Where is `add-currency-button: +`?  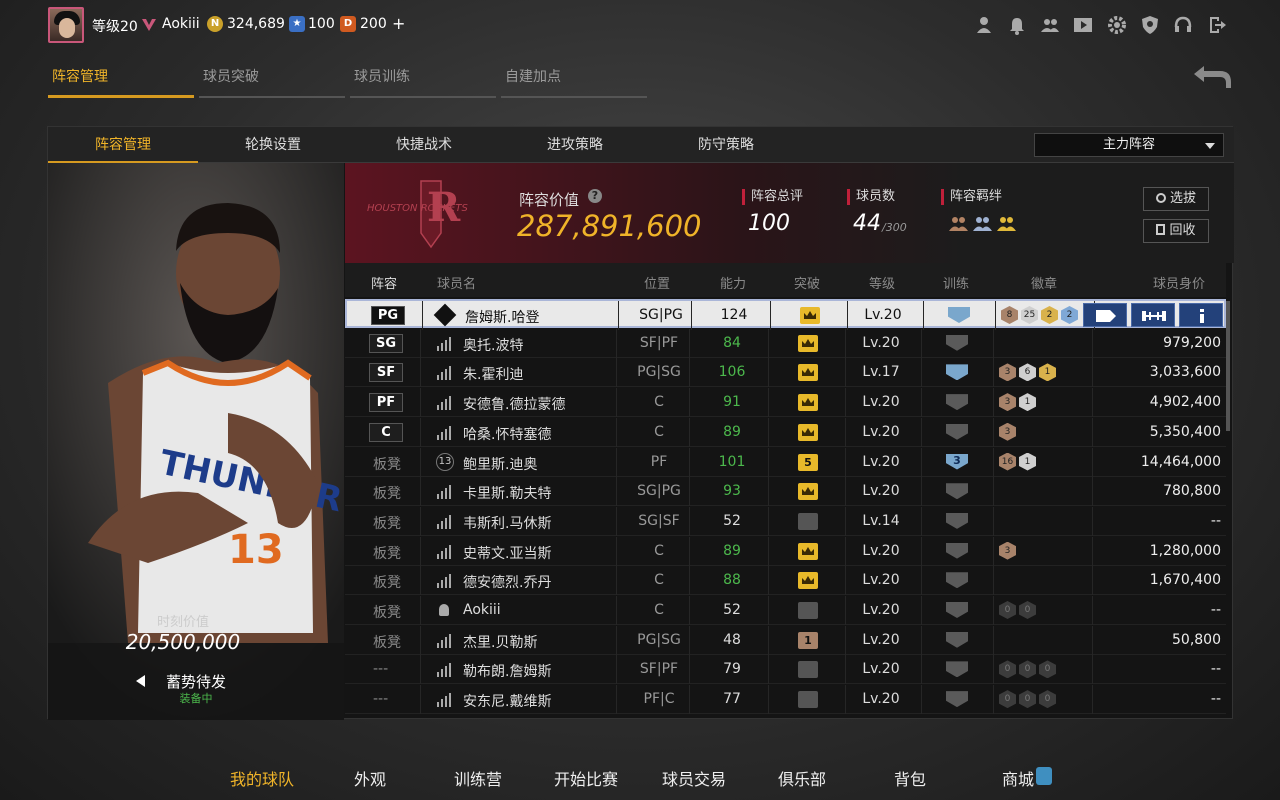 add-currency-button: + is located at coordinates (398, 23).